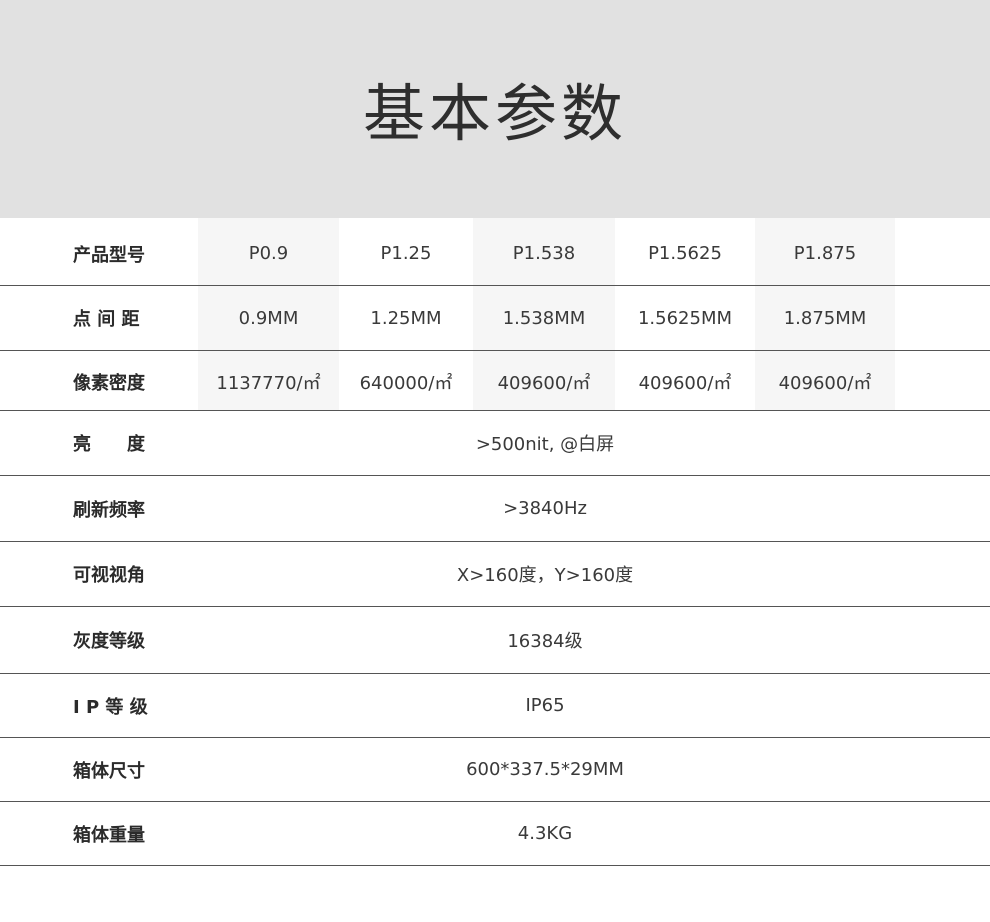  What do you see at coordinates (406, 253) in the screenshot?
I see `model-cell: P1.25` at bounding box center [406, 253].